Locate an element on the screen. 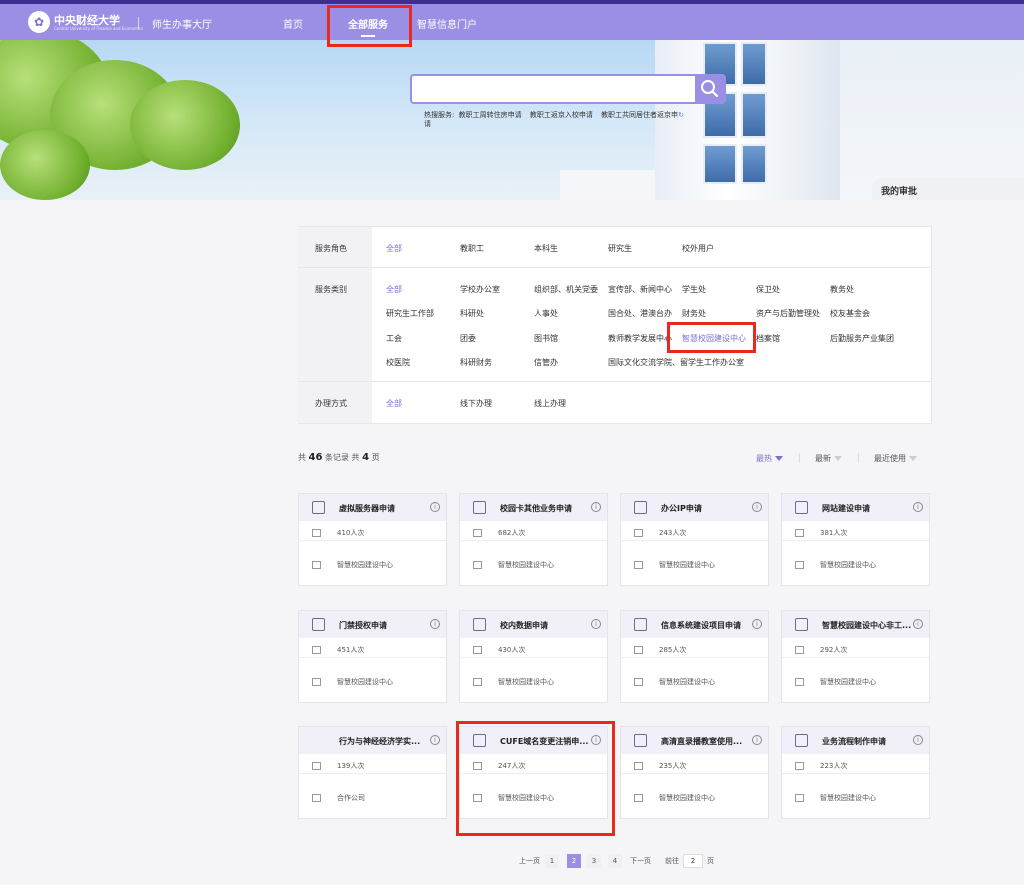 The width and height of the screenshot is (1024, 885). category-option: 资产与后勤管理处 is located at coordinates (788, 313).